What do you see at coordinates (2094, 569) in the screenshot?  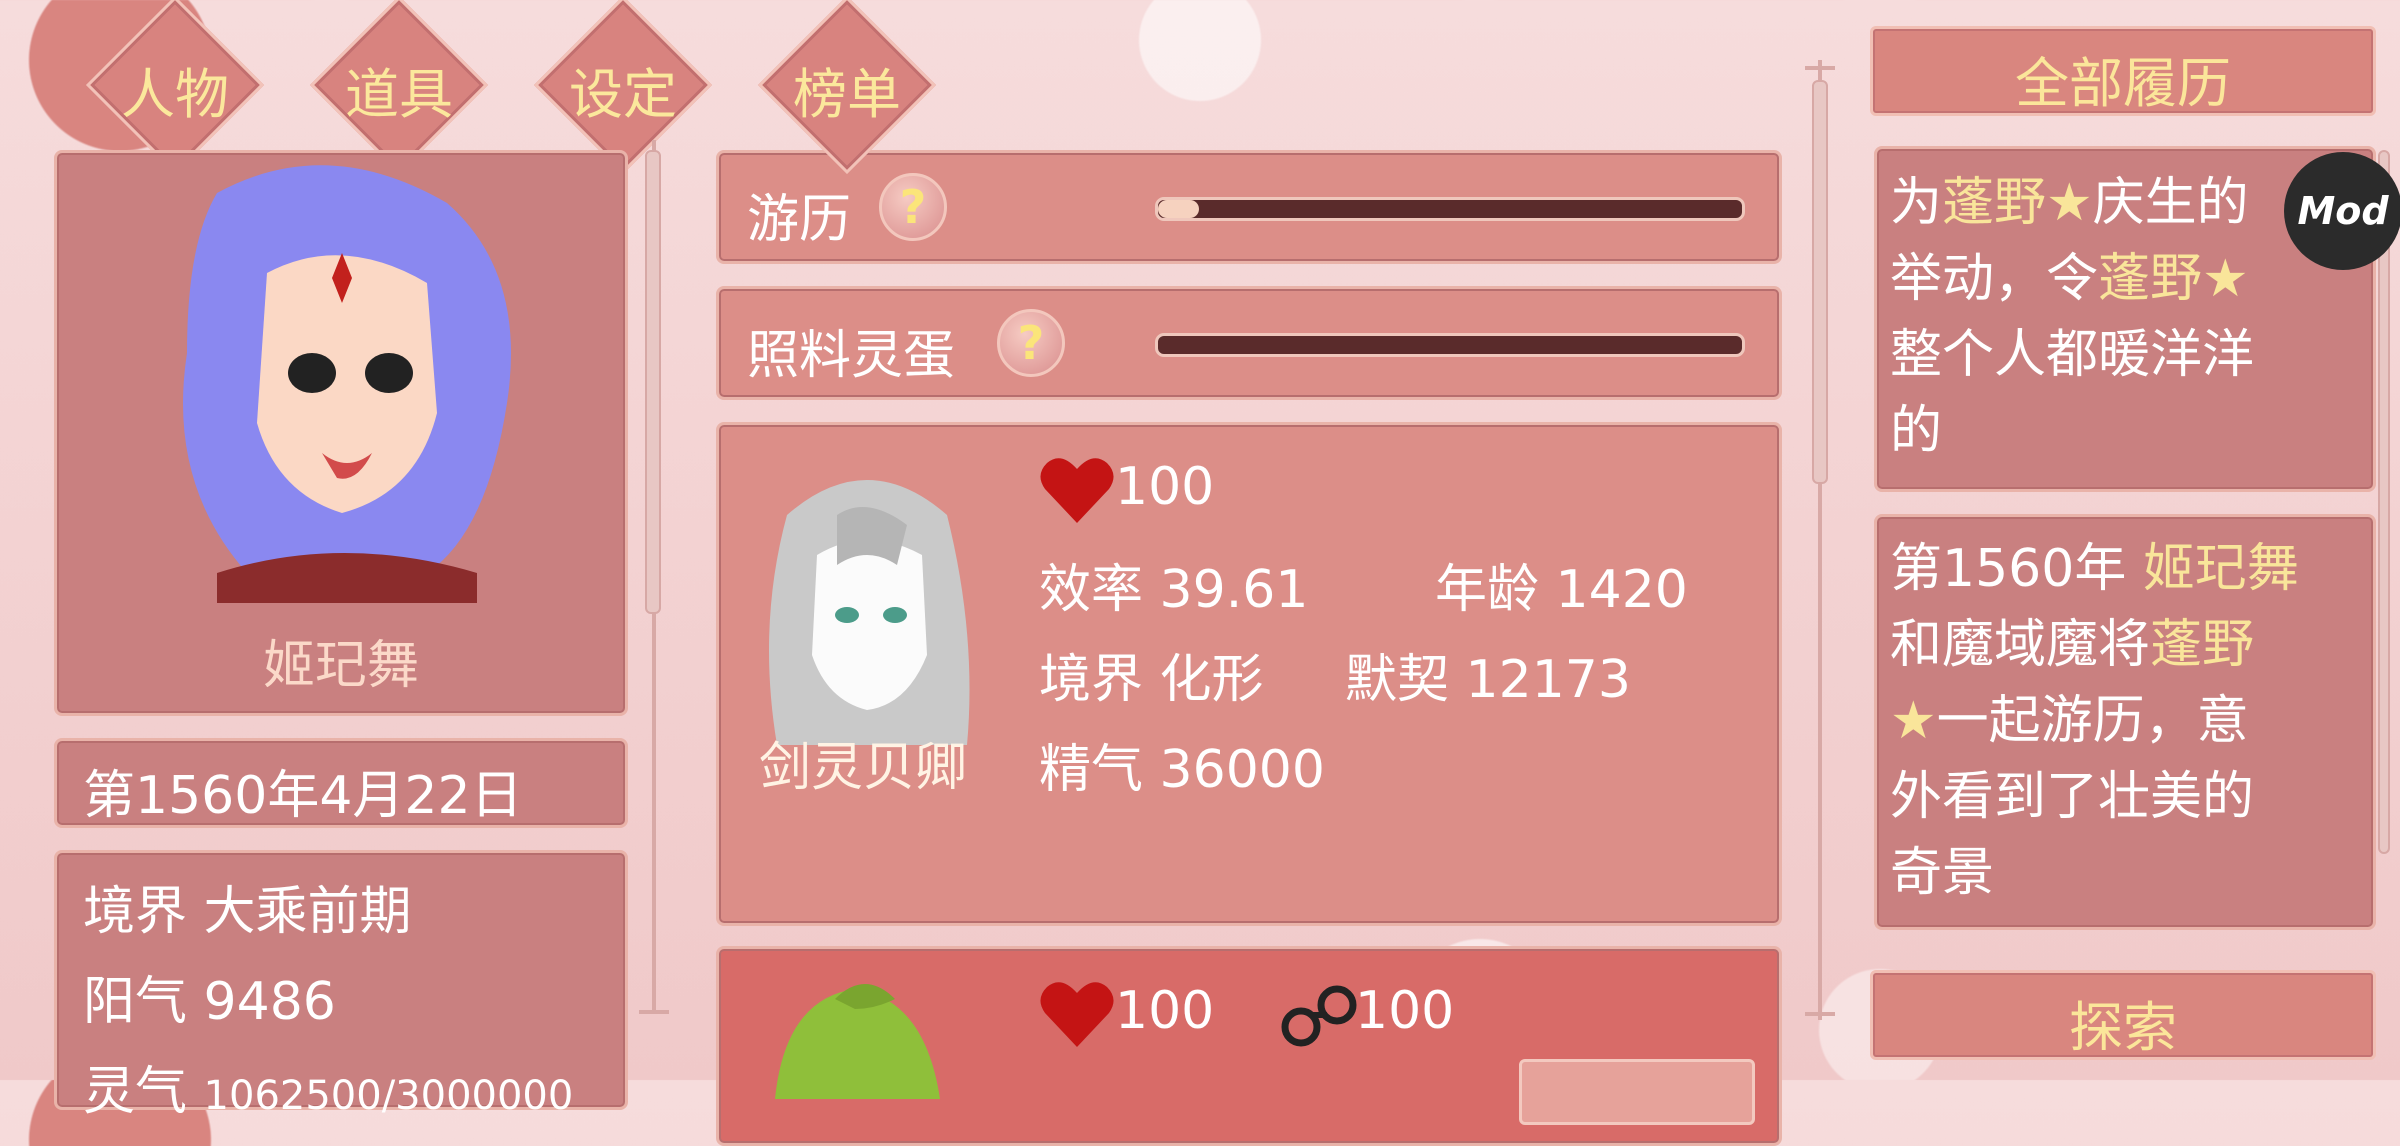 I see `history-line: 第1560年 姬玘舞` at bounding box center [2094, 569].